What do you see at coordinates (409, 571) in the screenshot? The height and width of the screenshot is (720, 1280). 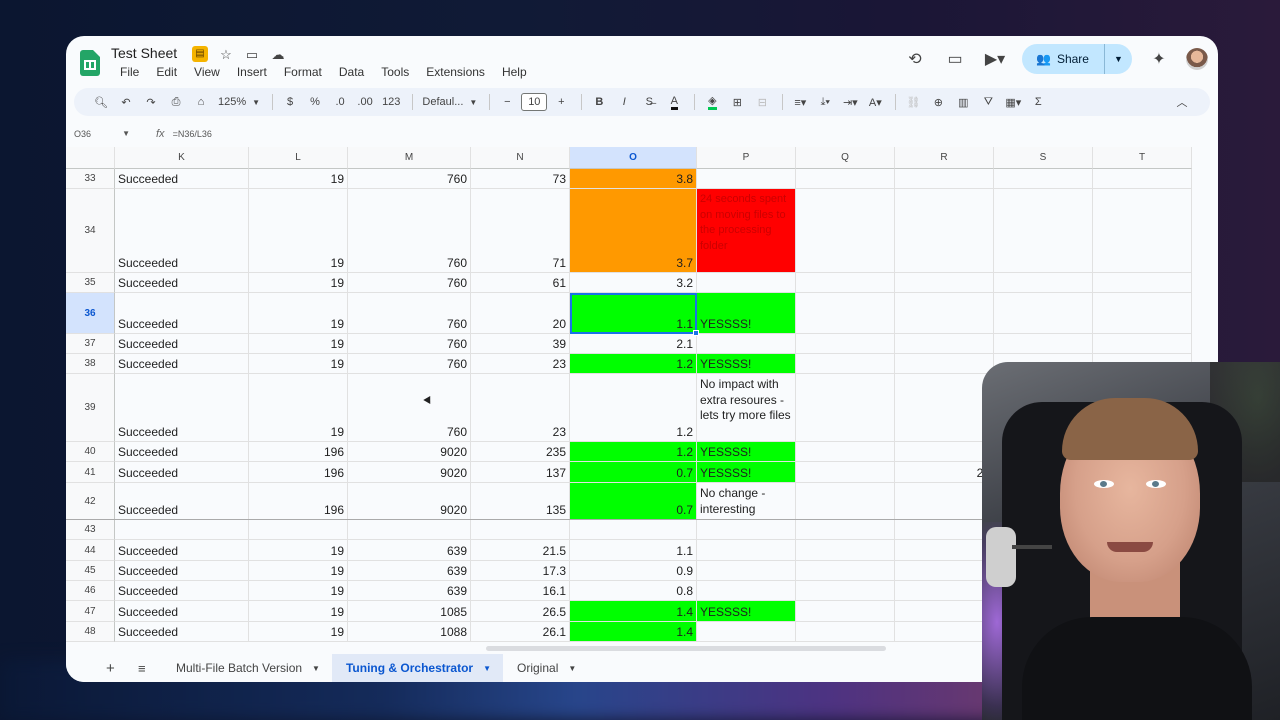 I see `cell-m45: 639` at bounding box center [409, 571].